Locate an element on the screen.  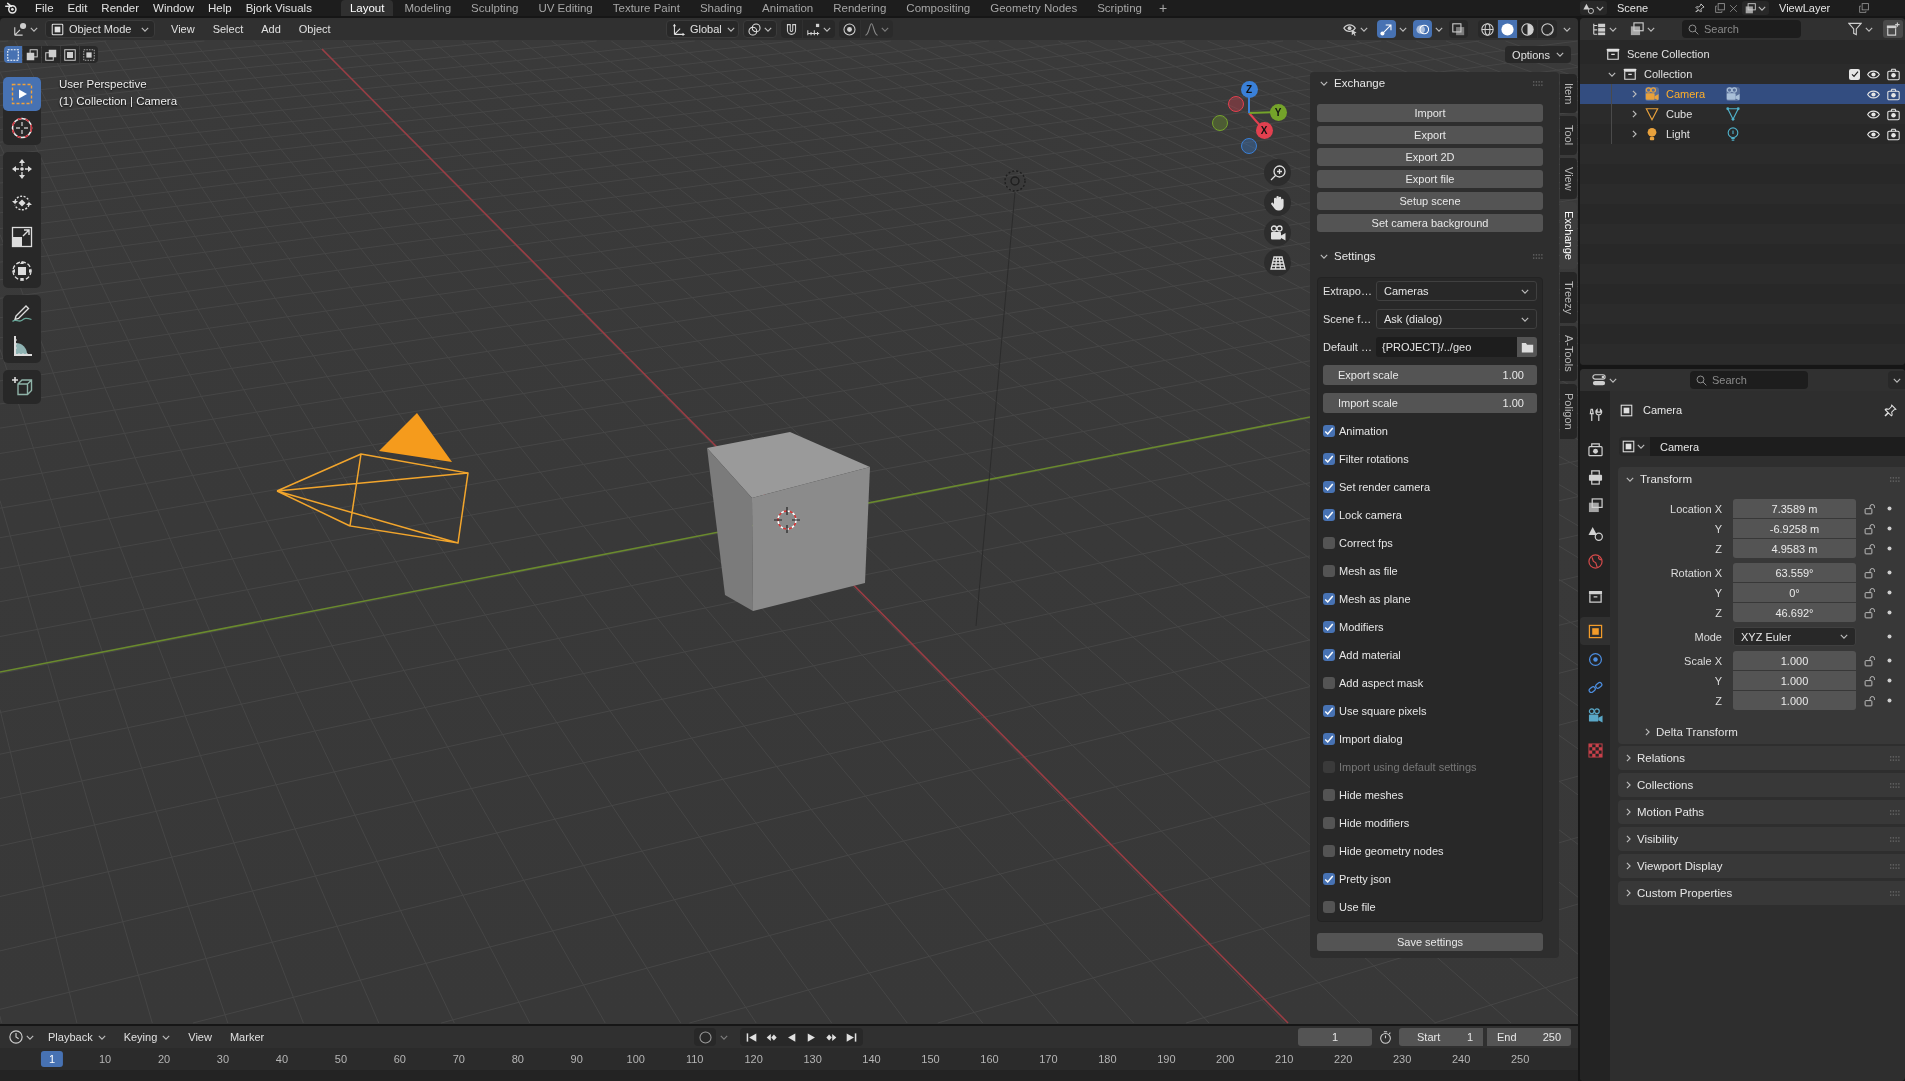
workspace-tab: Sculpting is located at coordinates (495, 8).